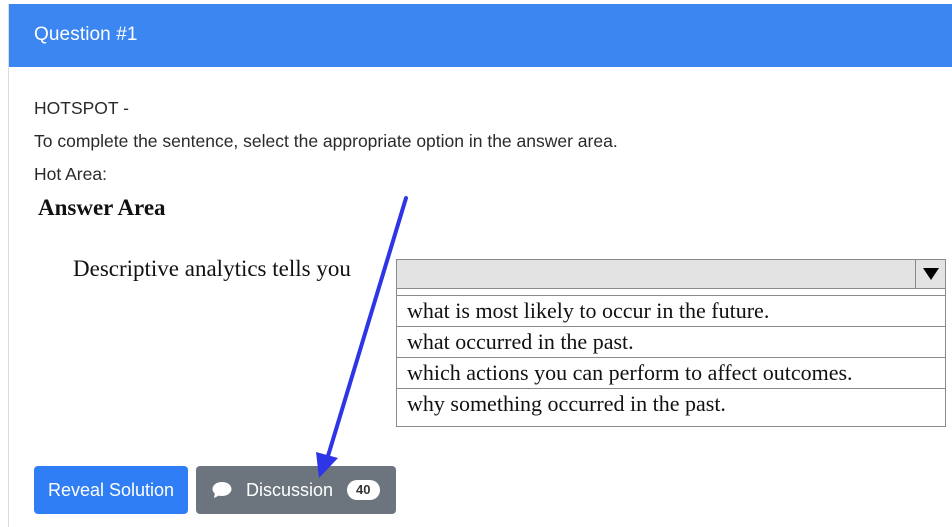 The height and width of the screenshot is (527, 952). Describe the element at coordinates (212, 268) in the screenshot. I see `answer-sentence: Descriptive analytics tells you` at that location.